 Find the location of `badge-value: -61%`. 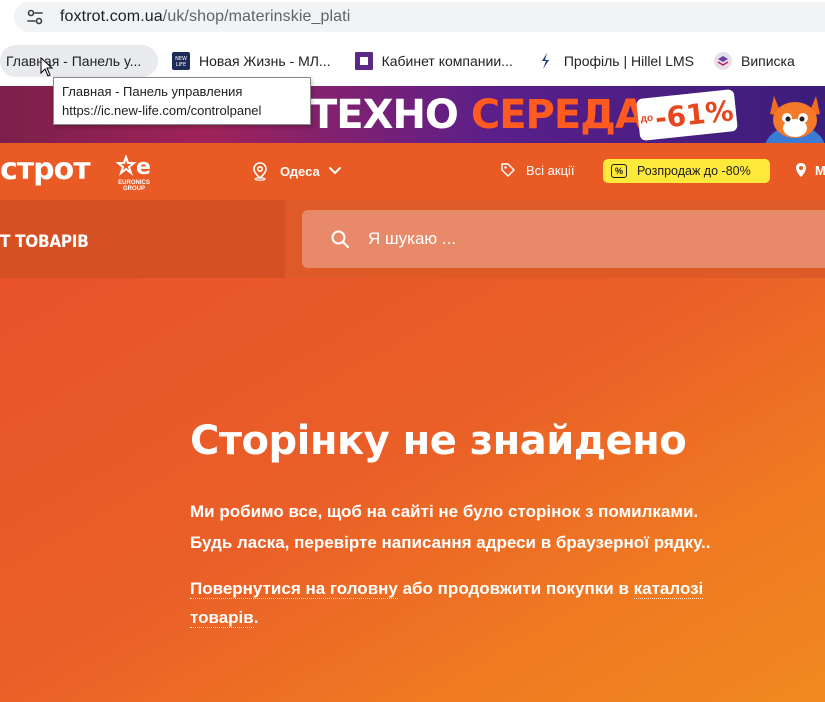

badge-value: -61% is located at coordinates (694, 114).